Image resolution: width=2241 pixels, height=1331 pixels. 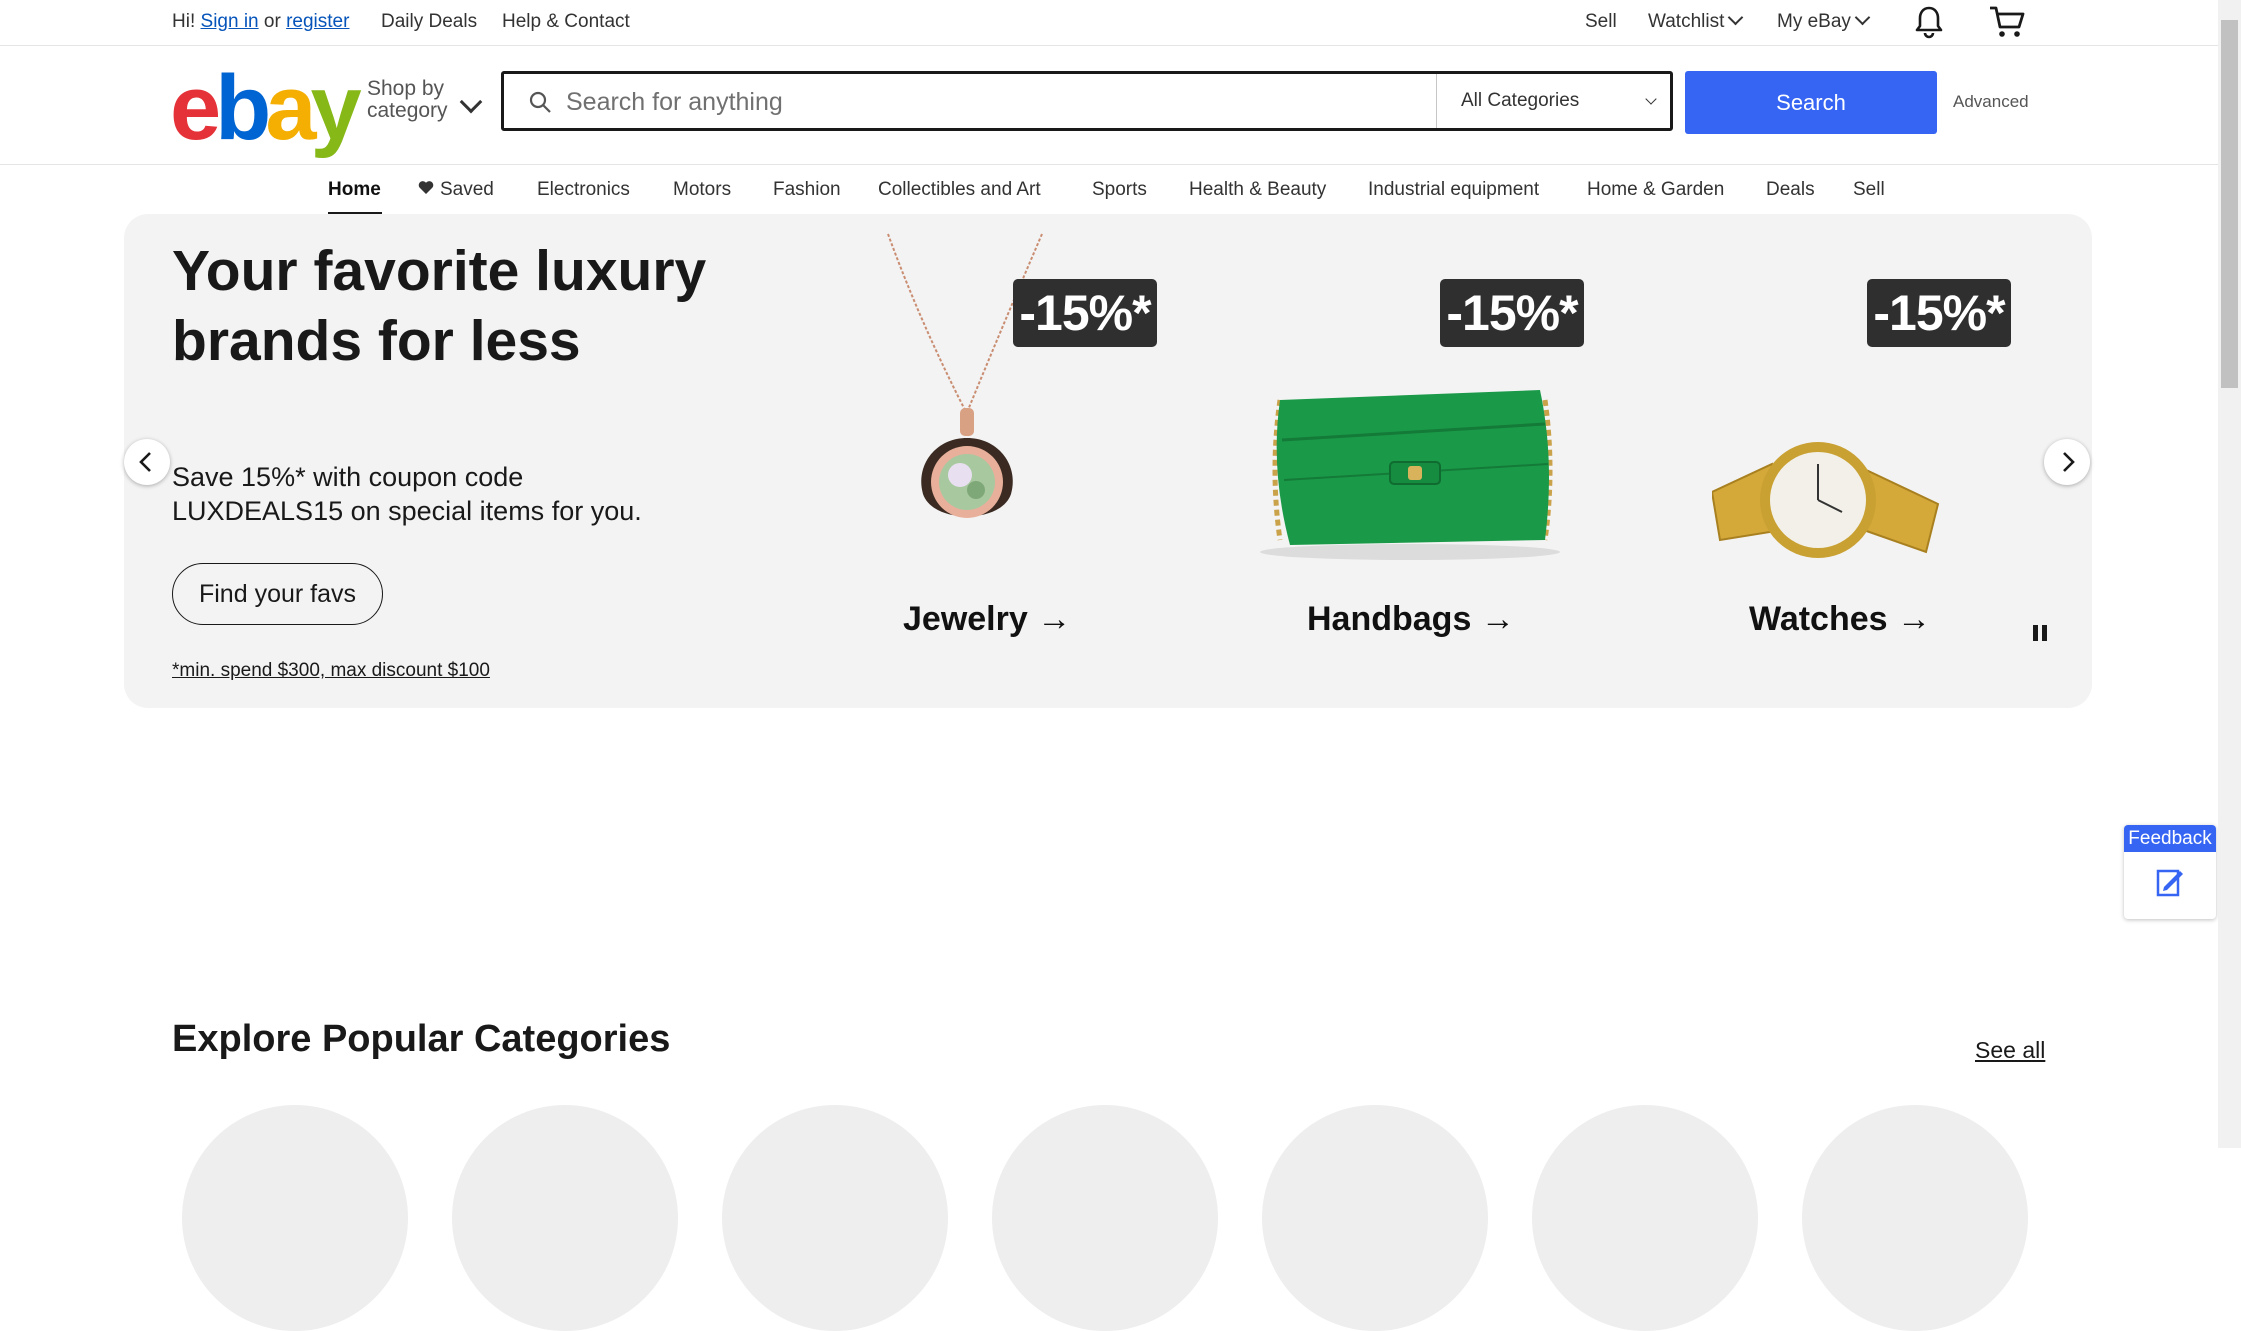 I want to click on green-handbag-image, so click(x=1415, y=470).